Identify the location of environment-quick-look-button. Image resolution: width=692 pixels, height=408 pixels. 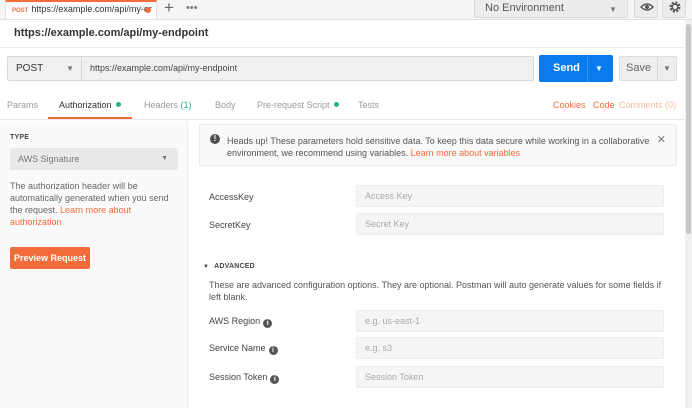
(646, 9).